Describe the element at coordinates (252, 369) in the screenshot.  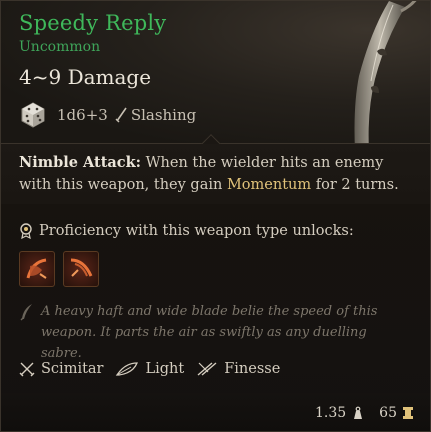
I see `property-label: Finesse` at that location.